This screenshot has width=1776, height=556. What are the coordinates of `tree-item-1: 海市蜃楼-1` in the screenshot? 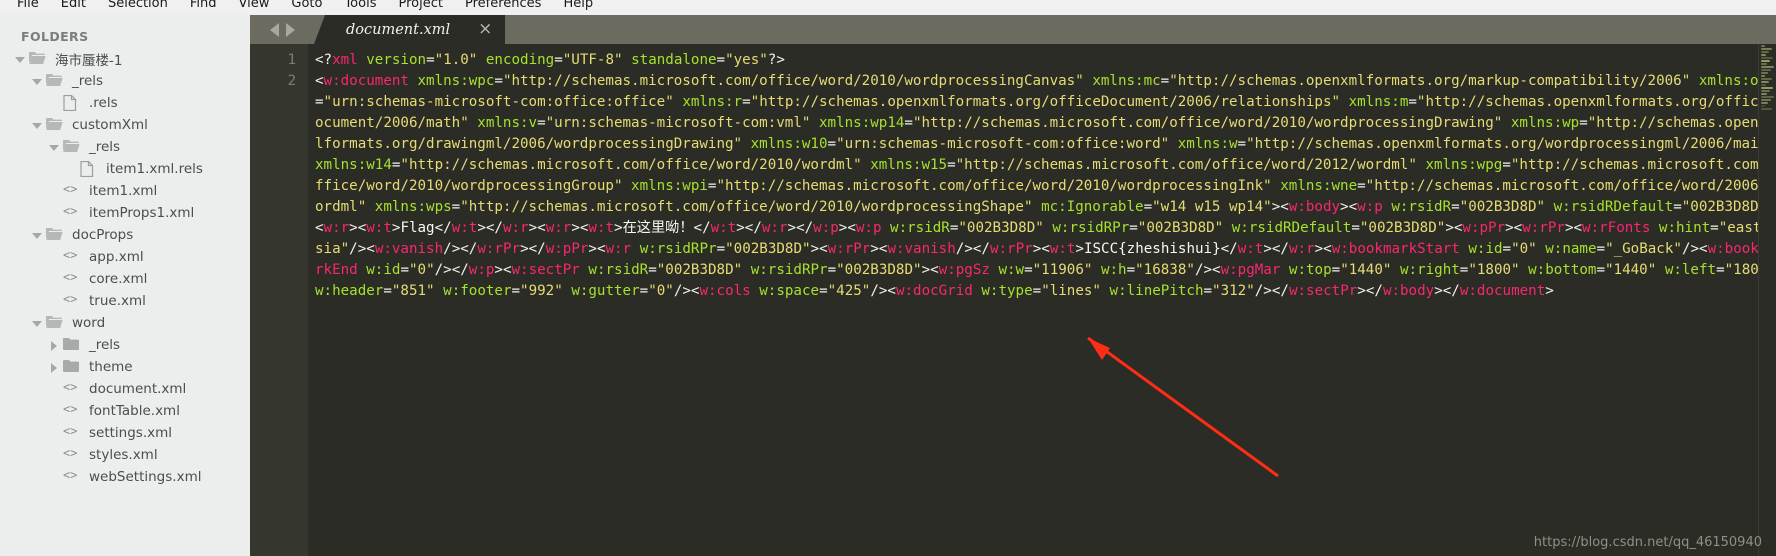 It's located at (125, 59).